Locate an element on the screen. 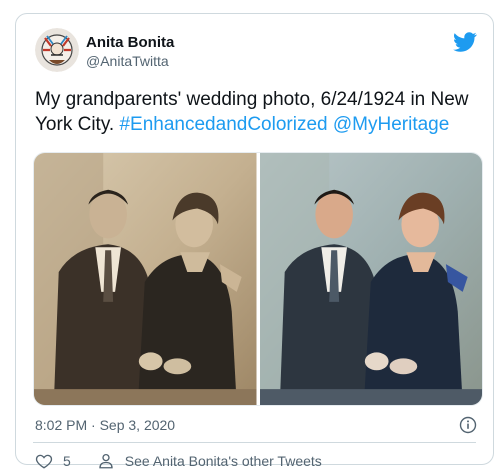 The width and height of the screenshot is (503, 472). other-tweets-link: See Anita Bonita's other Tweets is located at coordinates (209, 461).